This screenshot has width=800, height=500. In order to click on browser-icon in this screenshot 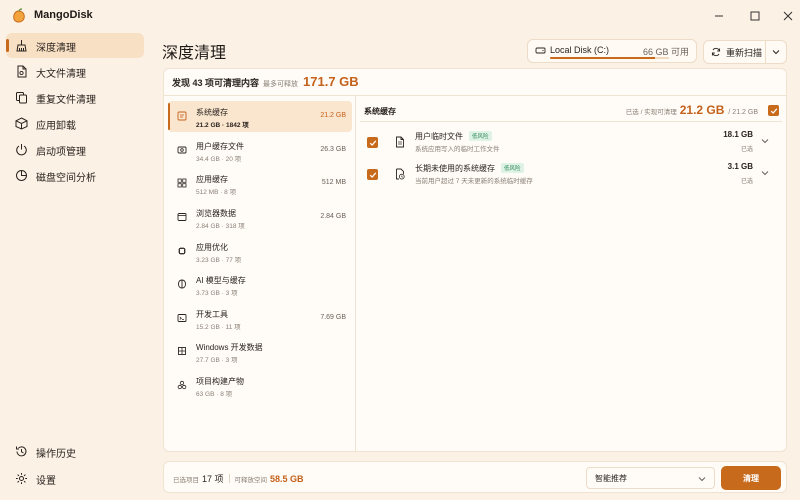, I will do `click(182, 217)`.